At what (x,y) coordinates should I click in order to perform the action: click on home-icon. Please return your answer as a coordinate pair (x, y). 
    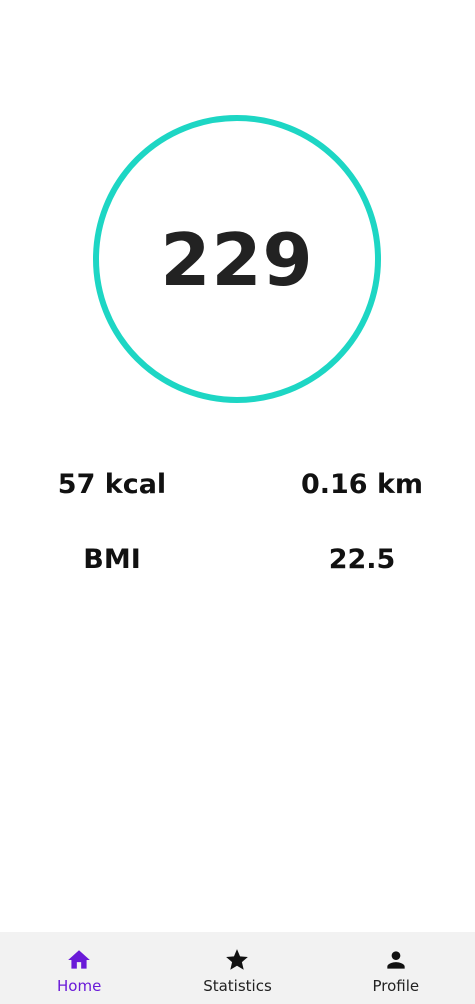
    Looking at the image, I should click on (79, 960).